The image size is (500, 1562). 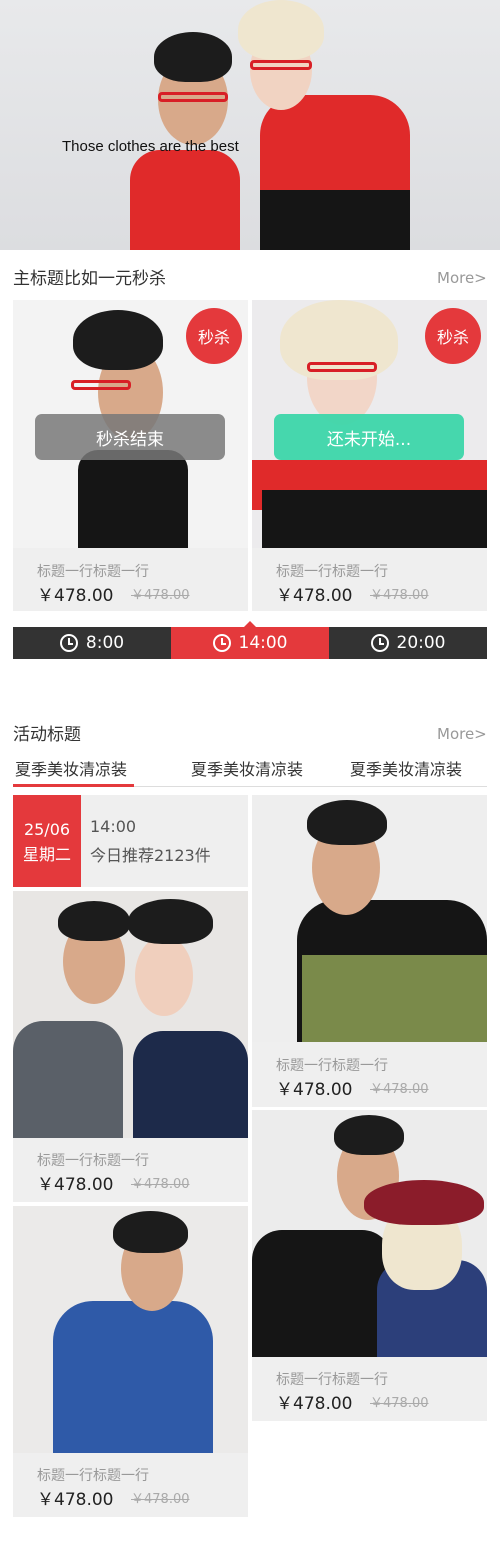 I want to click on flash-time-bar: 8:00 14:00 20:00, so click(x=250, y=640).